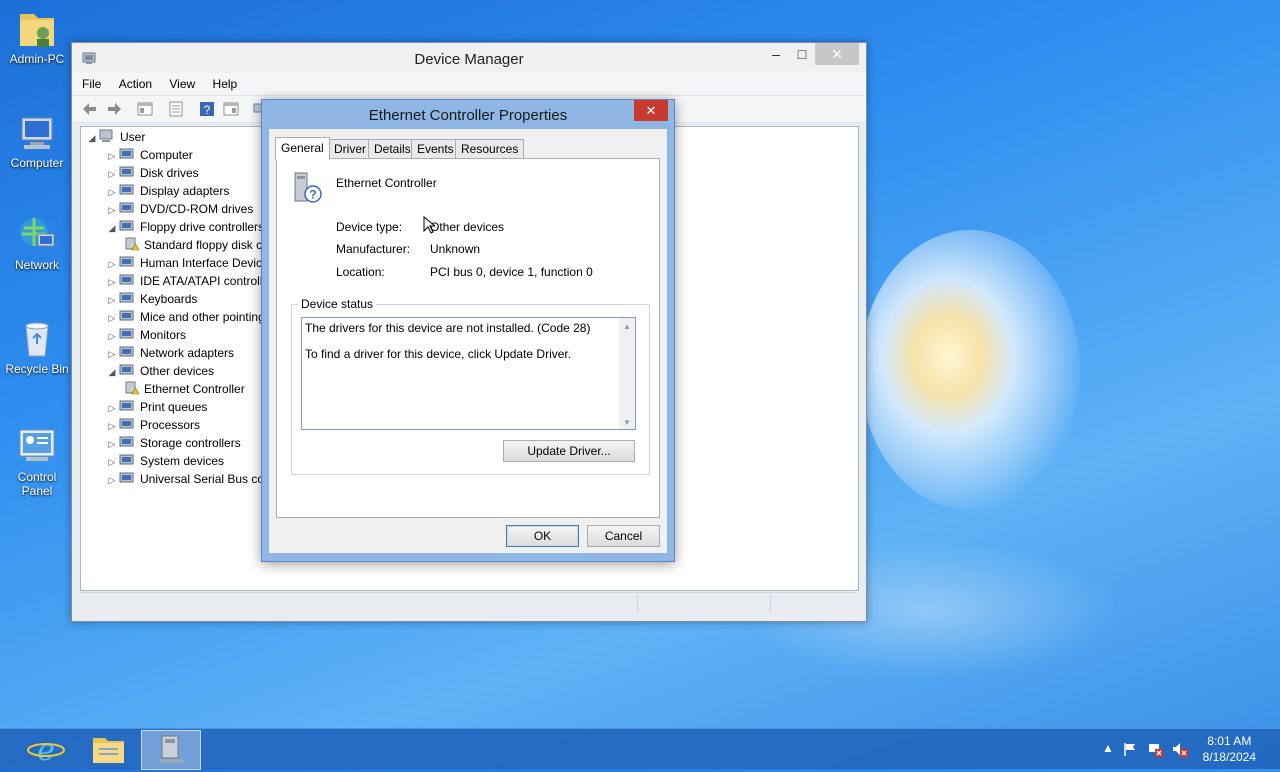 The image size is (1280, 772). I want to click on tree-category-item: ◢ Other devices, so click(160, 371).